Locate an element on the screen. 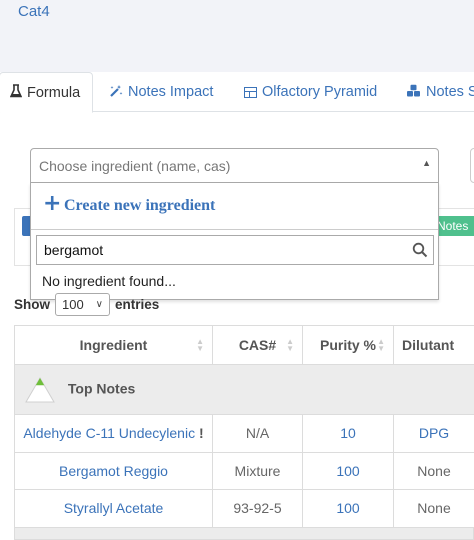 The image size is (474, 540). tab-notes-s-label: Notes S is located at coordinates (450, 92).